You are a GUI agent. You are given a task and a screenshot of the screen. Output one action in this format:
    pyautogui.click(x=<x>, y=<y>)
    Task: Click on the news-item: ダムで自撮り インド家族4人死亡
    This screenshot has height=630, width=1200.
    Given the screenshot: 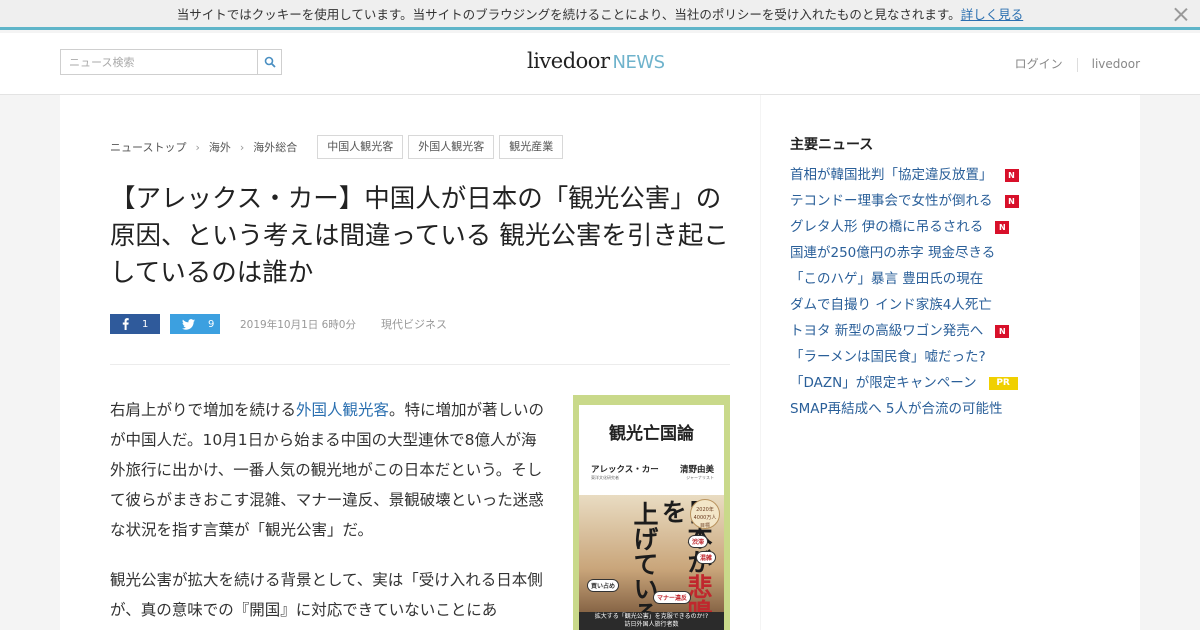 What is the action you would take?
    pyautogui.click(x=904, y=308)
    